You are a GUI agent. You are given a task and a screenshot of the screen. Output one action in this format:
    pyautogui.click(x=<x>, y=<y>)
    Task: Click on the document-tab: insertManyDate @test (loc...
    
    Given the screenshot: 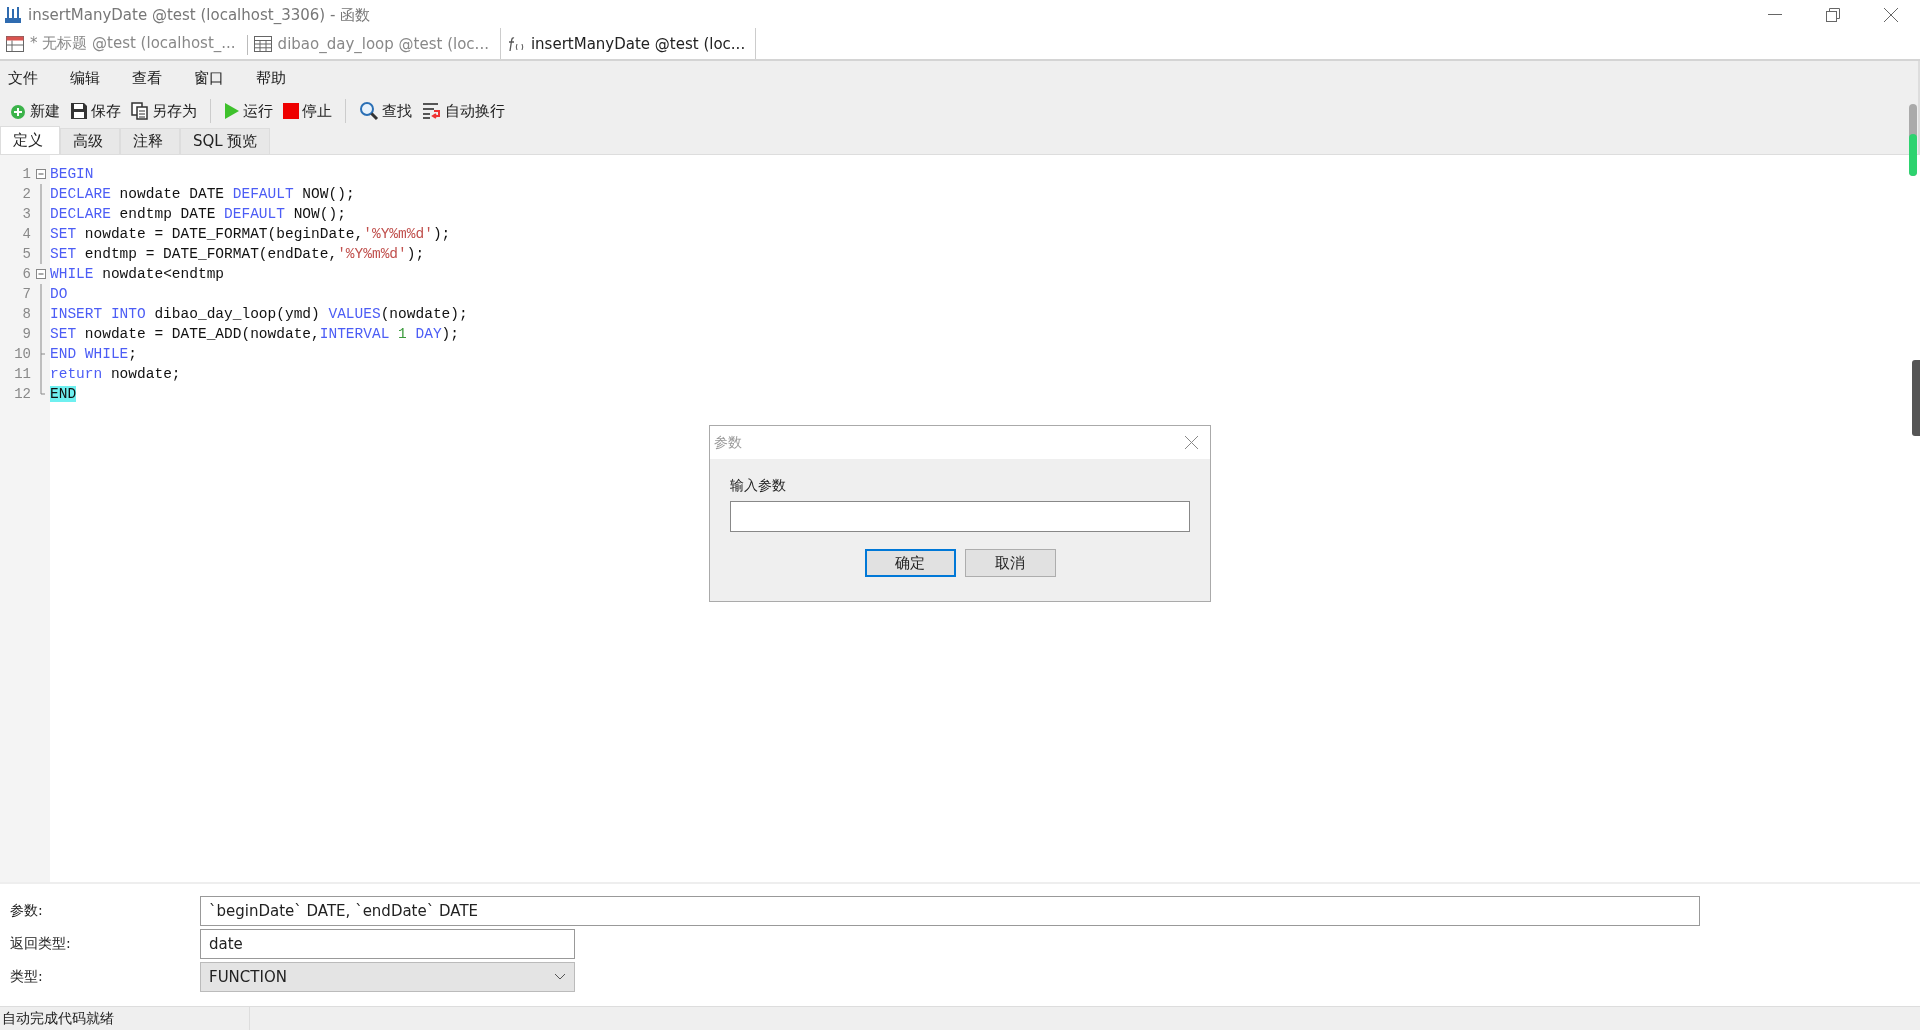 What is the action you would take?
    pyautogui.click(x=628, y=43)
    